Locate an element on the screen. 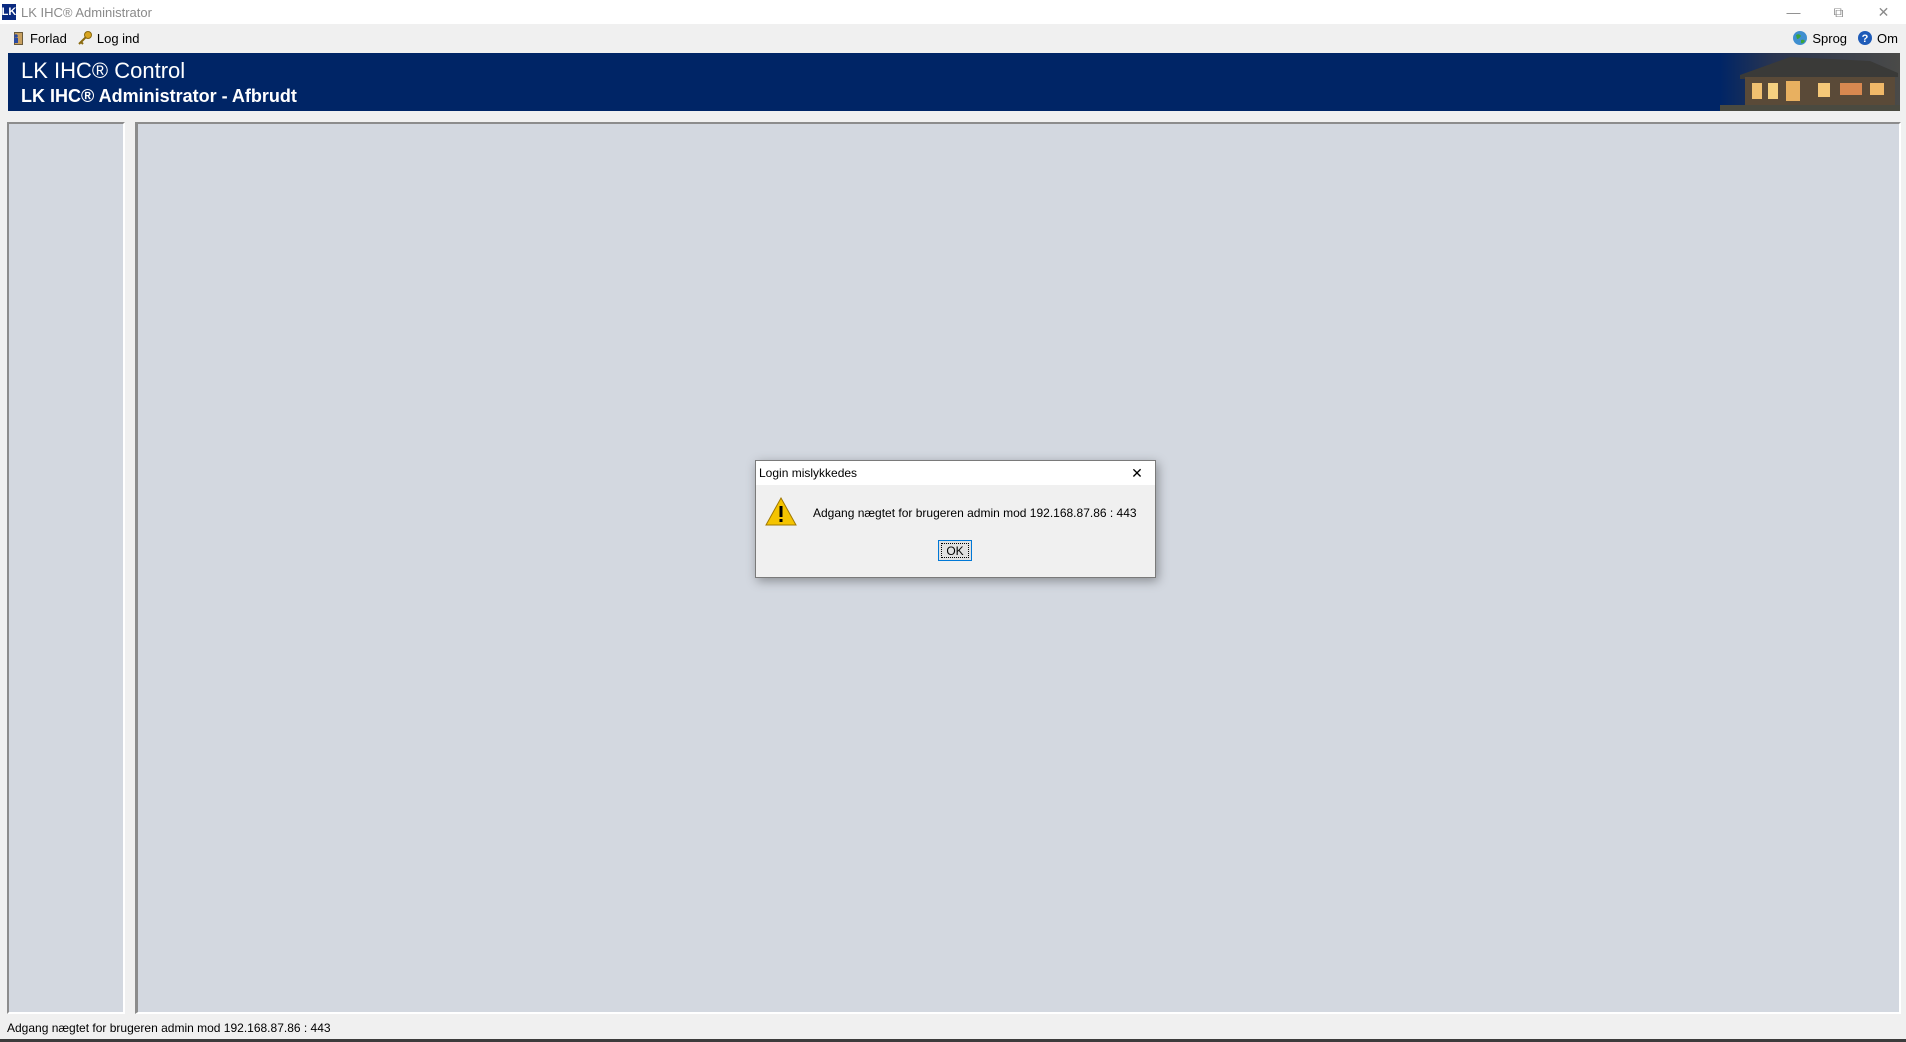 This screenshot has height=1042, width=1906. key-icon is located at coordinates (85, 38).